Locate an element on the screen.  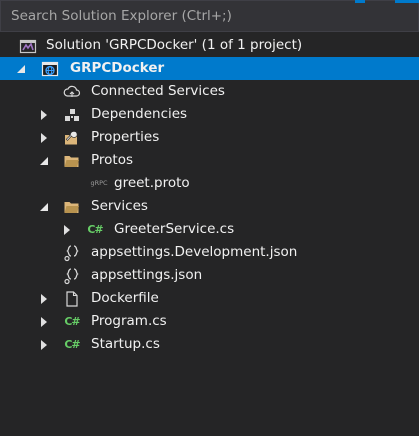
solution-icon is located at coordinates (28, 45).